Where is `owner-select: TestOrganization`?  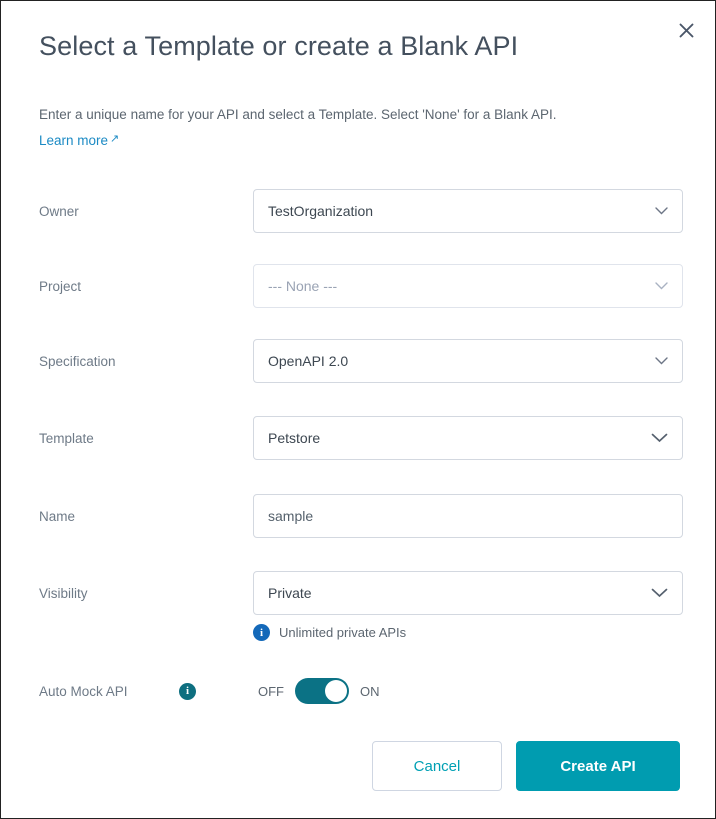 owner-select: TestOrganization is located at coordinates (468, 211).